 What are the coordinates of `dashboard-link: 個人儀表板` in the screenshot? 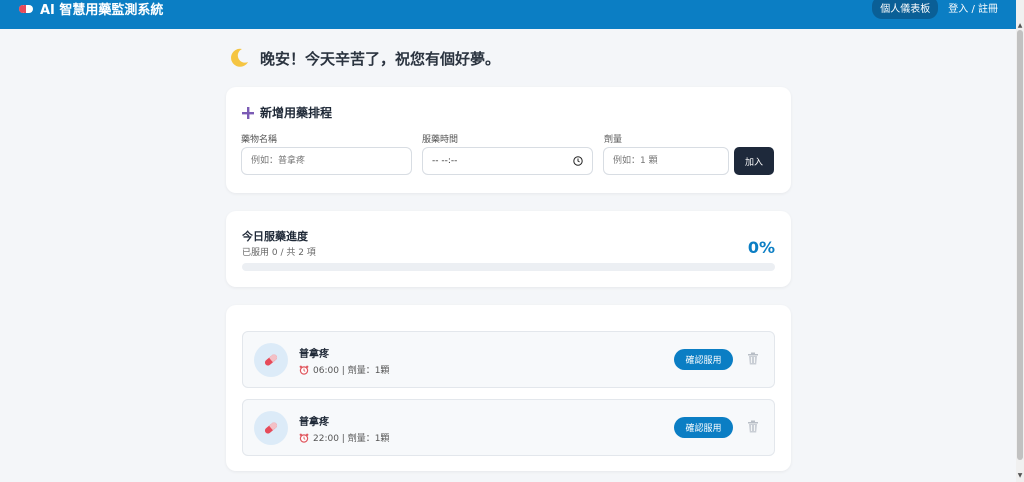 It's located at (905, 9).